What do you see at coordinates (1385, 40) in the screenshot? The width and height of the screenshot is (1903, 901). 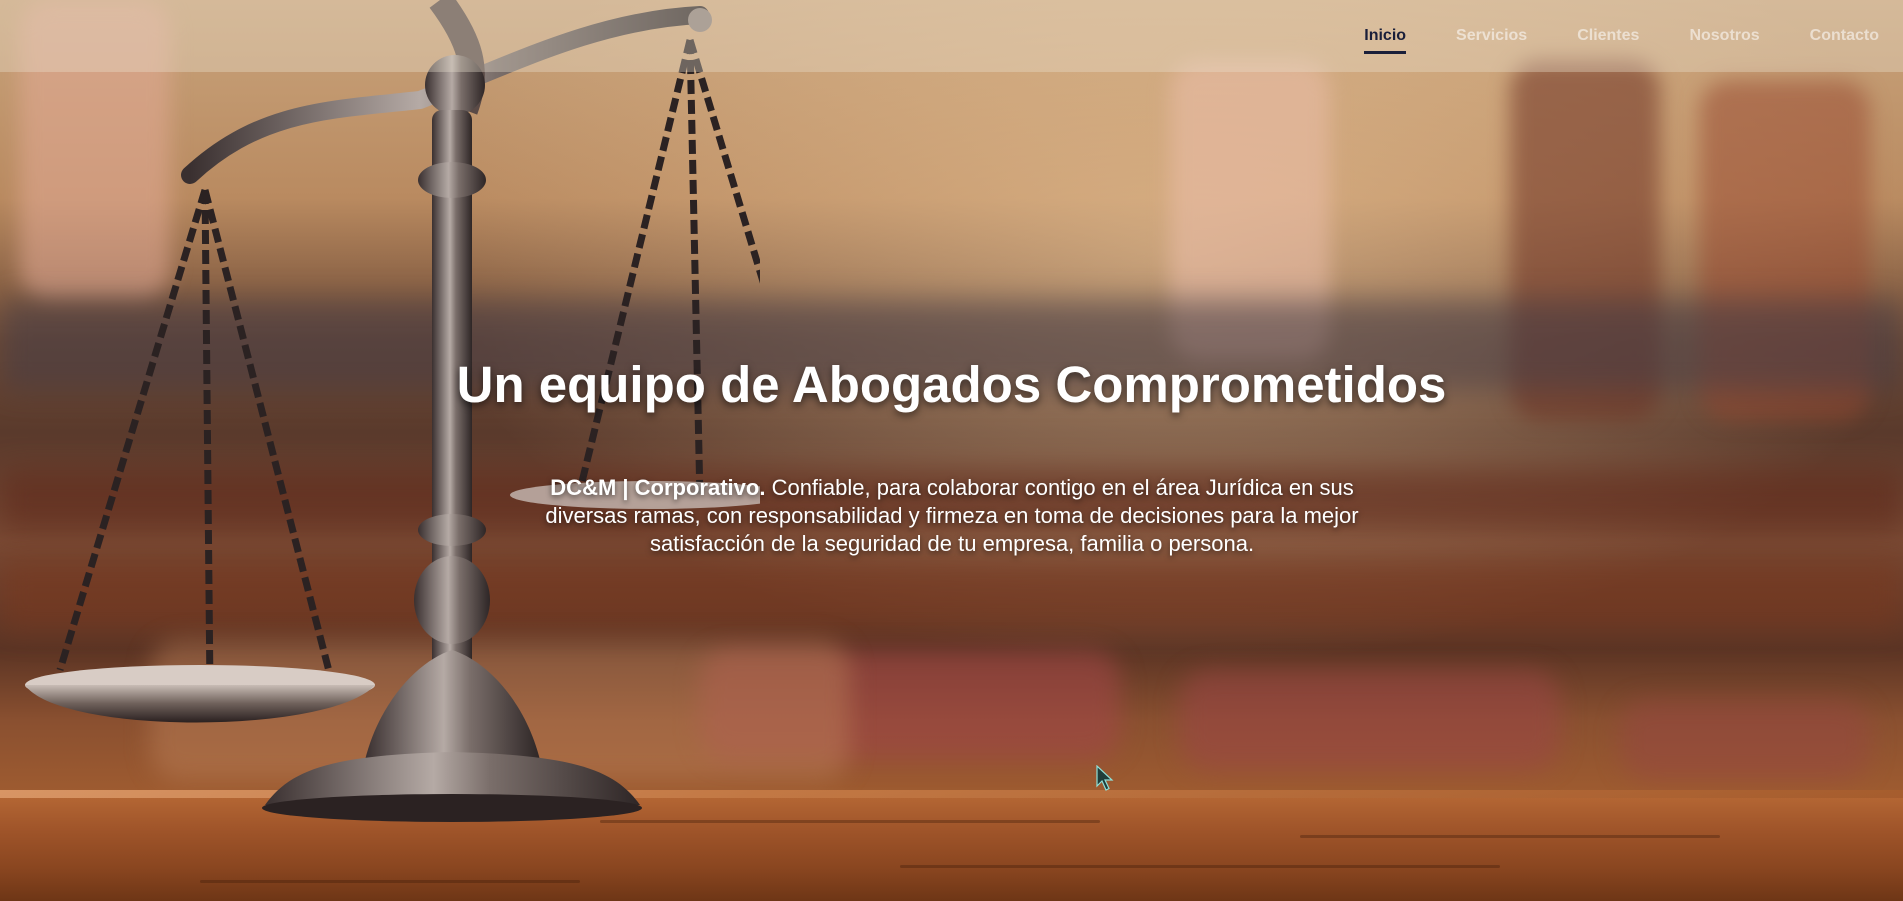 I see `nav-link-inicio: Inicio` at bounding box center [1385, 40].